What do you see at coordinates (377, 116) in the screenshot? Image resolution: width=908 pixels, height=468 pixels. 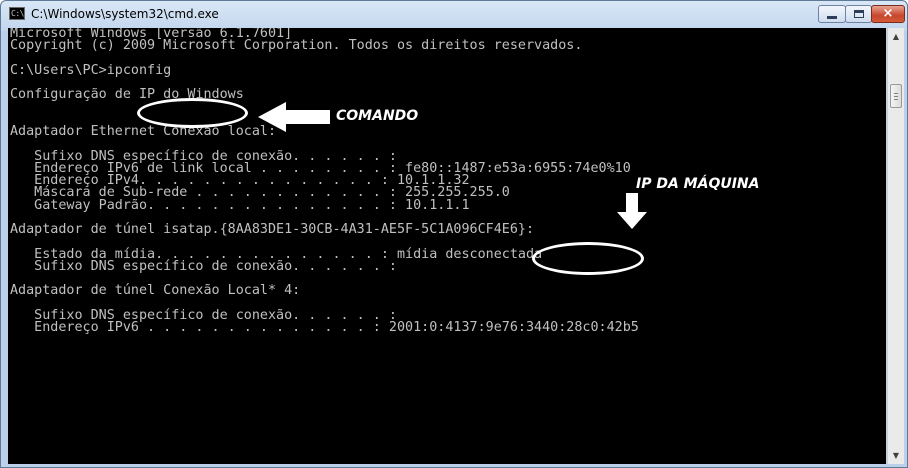 I see `command-annotation-label: COMANDO` at bounding box center [377, 116].